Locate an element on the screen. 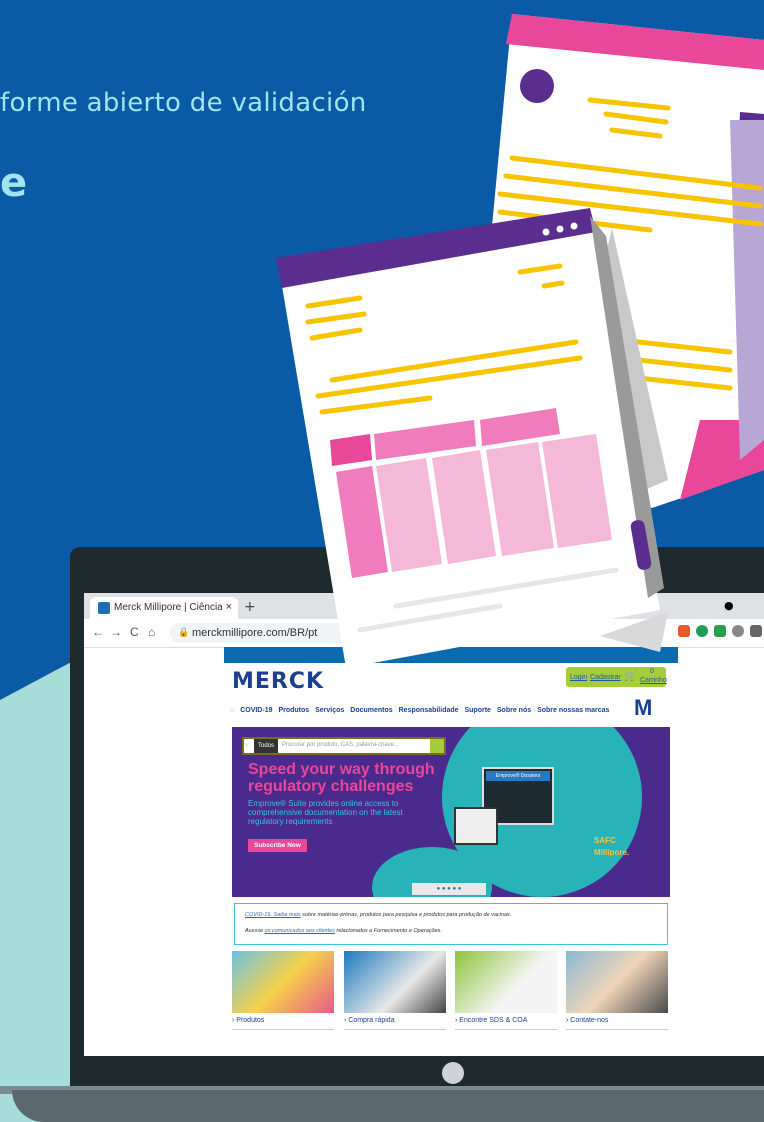 This screenshot has height=1122, width=764. laptop-base is located at coordinates (388, 1106).